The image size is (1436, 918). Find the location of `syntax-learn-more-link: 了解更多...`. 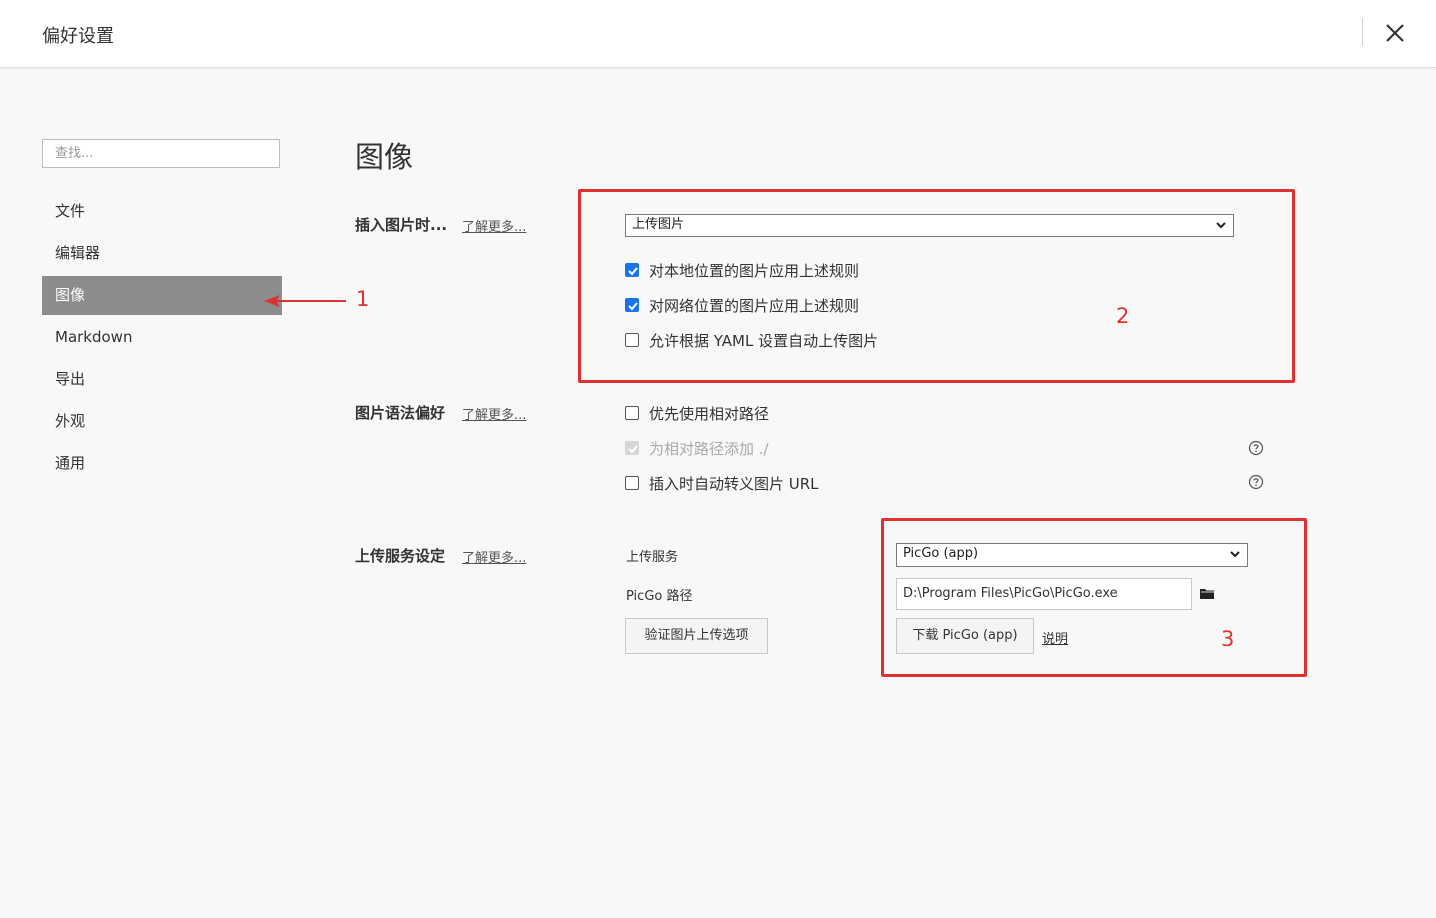

syntax-learn-more-link: 了解更多... is located at coordinates (494, 413).